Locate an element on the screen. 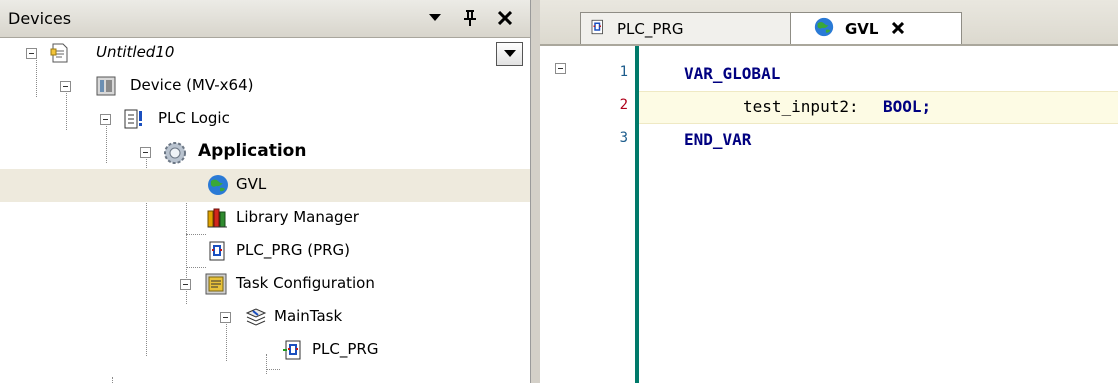 This screenshot has width=1118, height=383. tab-label: PLC_PRG is located at coordinates (650, 28).